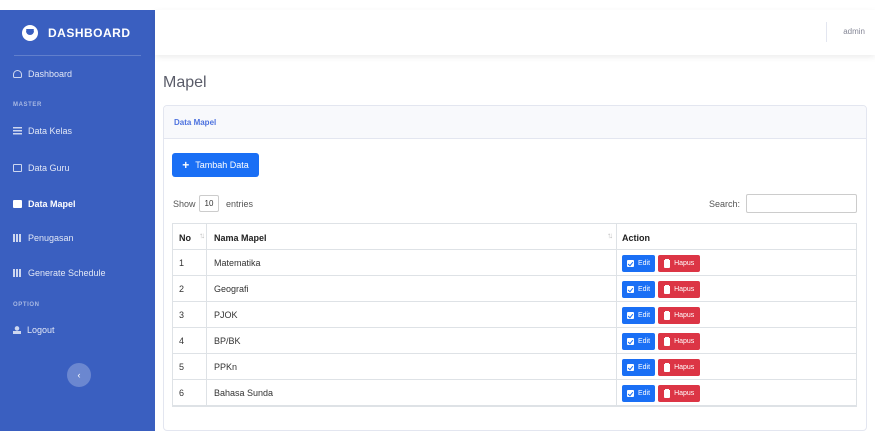  What do you see at coordinates (412, 340) in the screenshot?
I see `cell-name: BP/BK` at bounding box center [412, 340].